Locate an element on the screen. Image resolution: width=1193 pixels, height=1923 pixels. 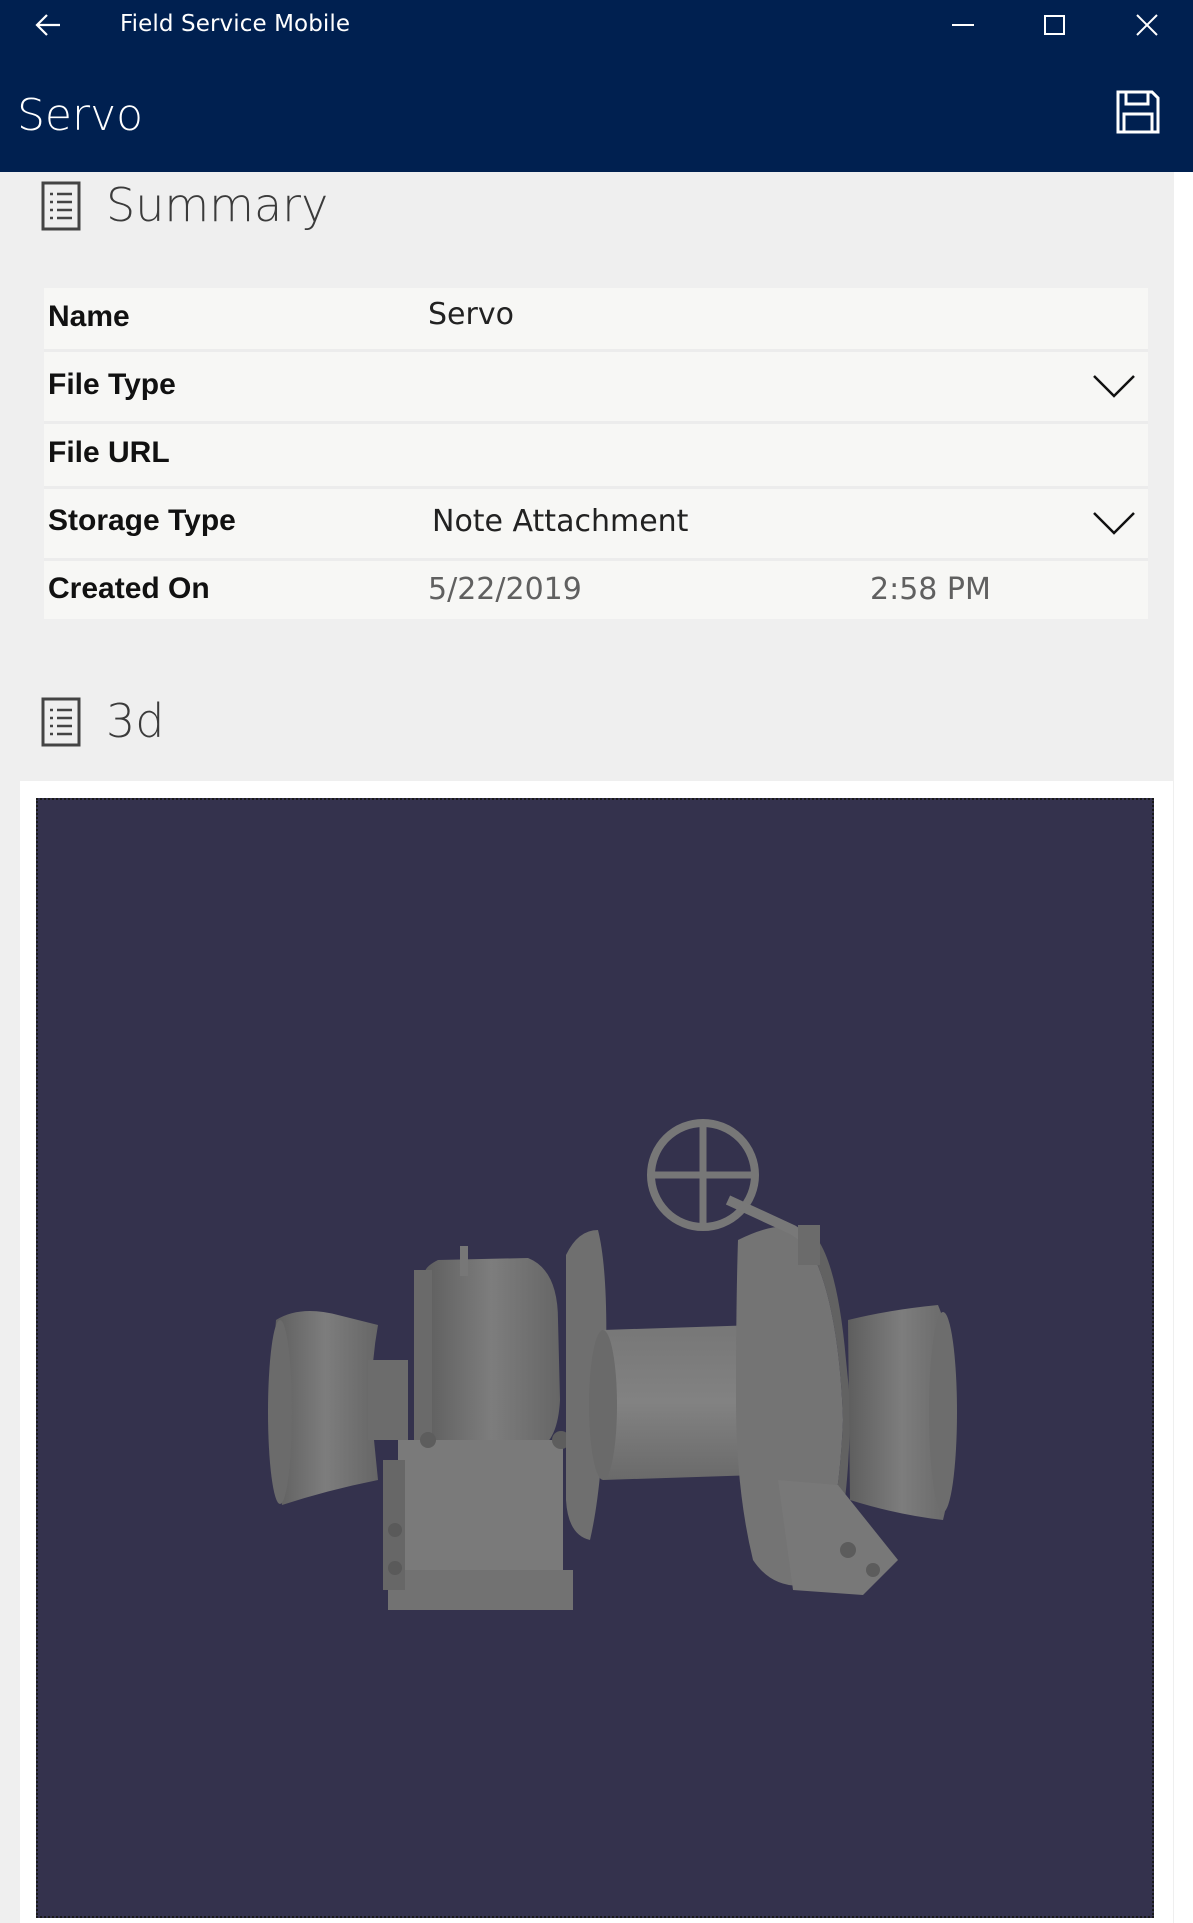
floppy-disk-icon is located at coordinates (1138, 112).